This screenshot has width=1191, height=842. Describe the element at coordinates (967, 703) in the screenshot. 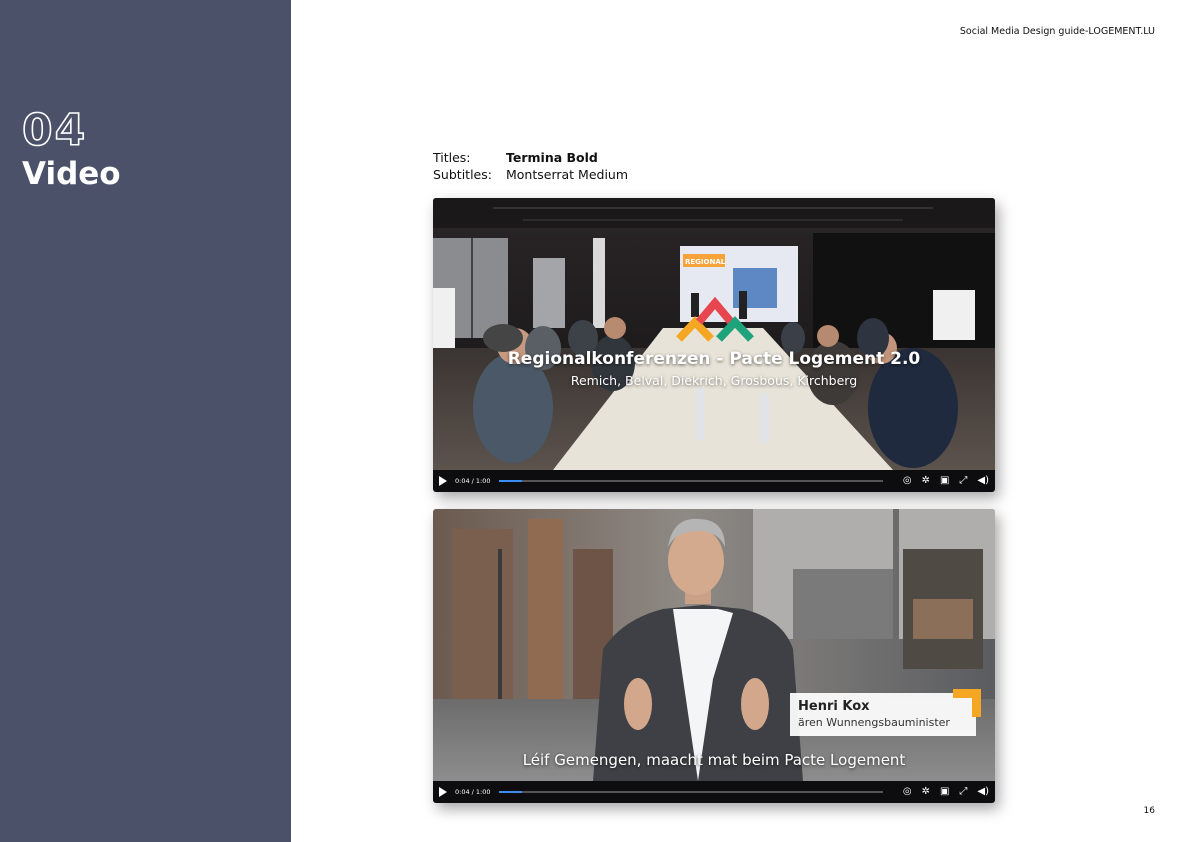

I see `name-card-accent` at that location.